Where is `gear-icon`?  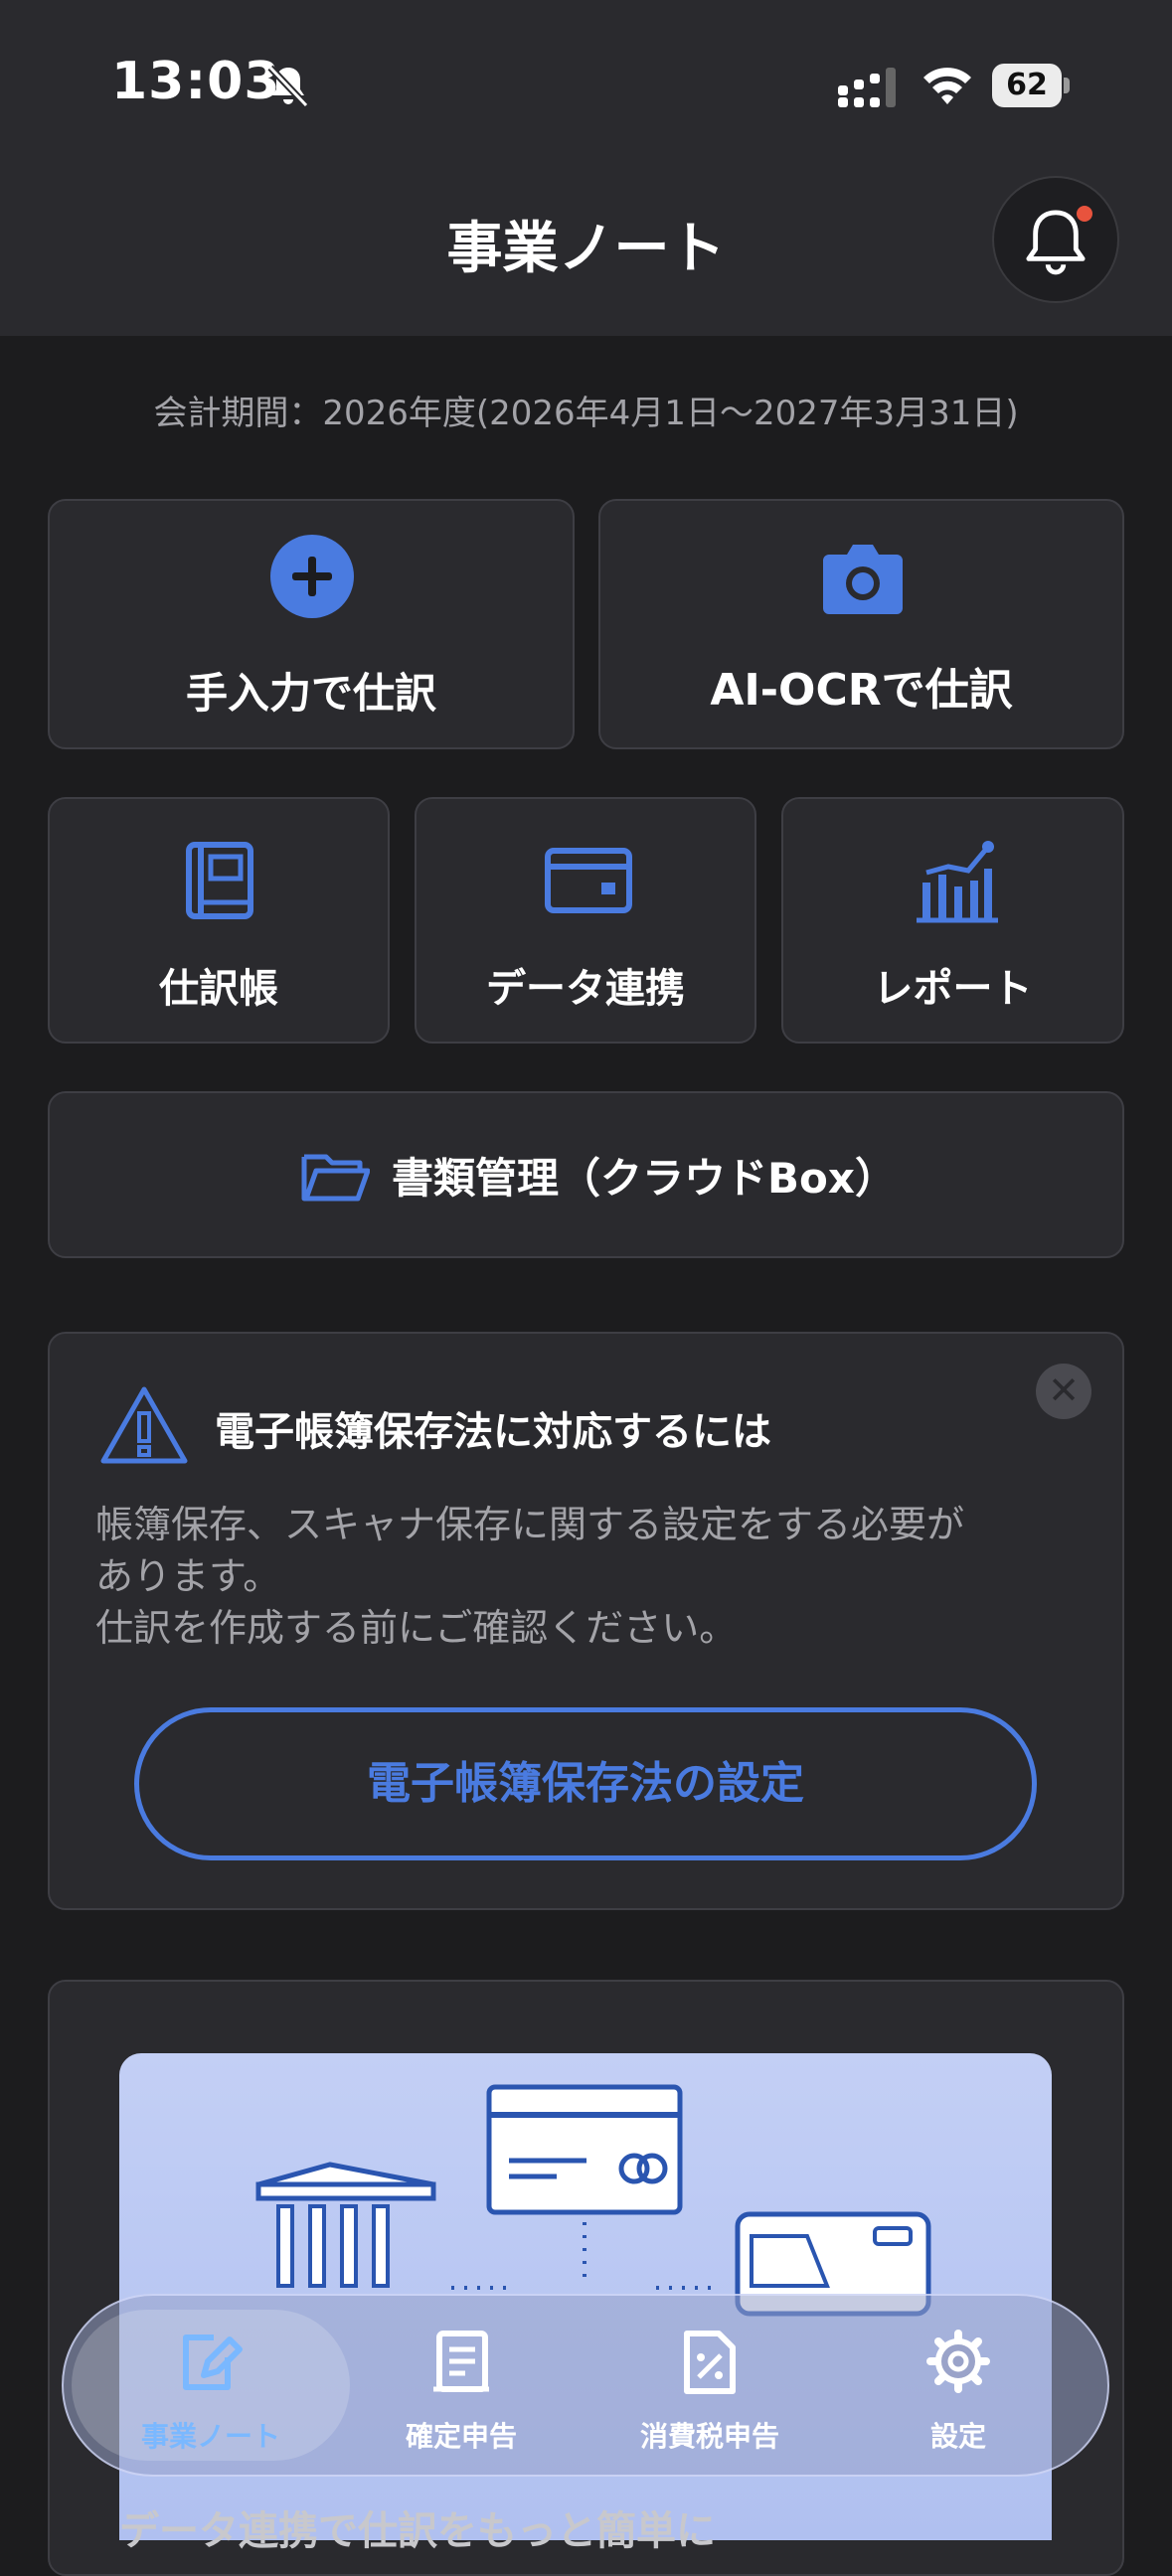
gear-icon is located at coordinates (958, 2361).